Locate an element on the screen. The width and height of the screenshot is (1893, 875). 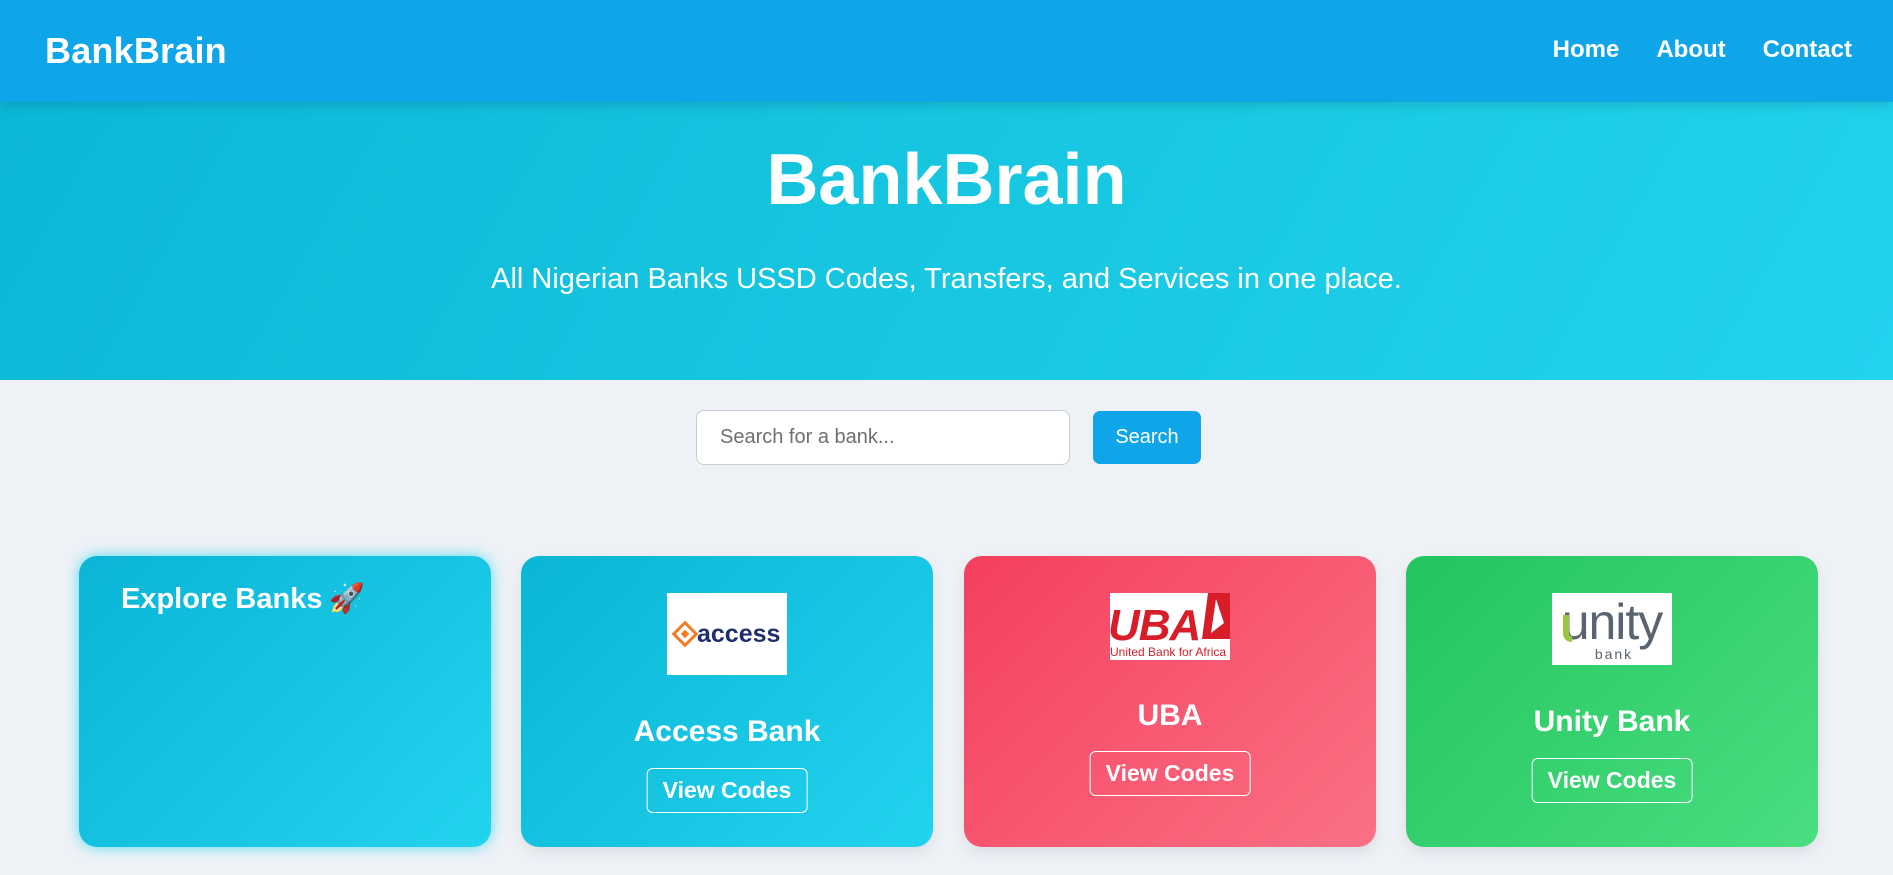
unity-logo-icon: unity bank is located at coordinates (1612, 629).